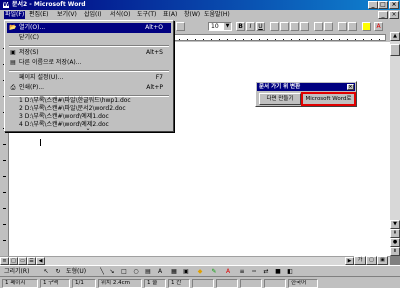 Image resolution: width=400 pixels, height=288 pixels. Describe the element at coordinates (360, 260) in the screenshot. I see `assistant-button: 가` at that location.